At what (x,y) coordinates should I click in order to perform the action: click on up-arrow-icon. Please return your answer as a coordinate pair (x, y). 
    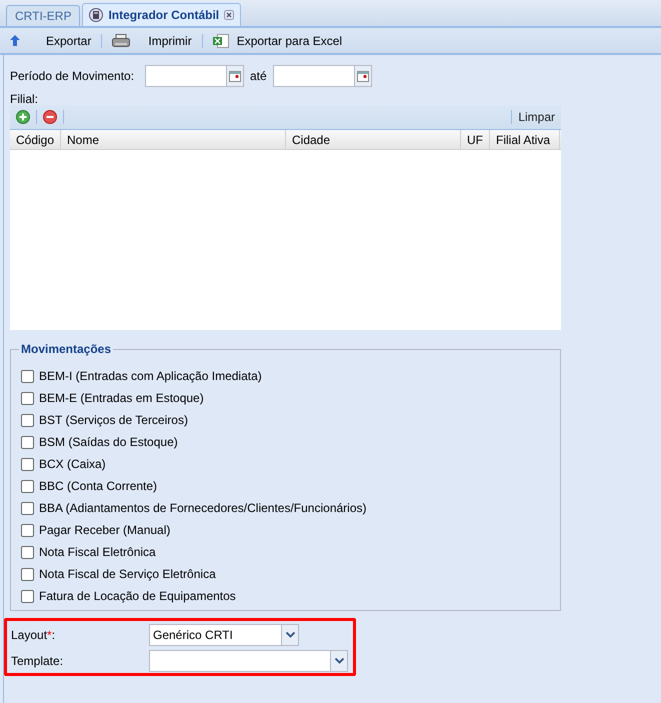
    Looking at the image, I should click on (15, 40).